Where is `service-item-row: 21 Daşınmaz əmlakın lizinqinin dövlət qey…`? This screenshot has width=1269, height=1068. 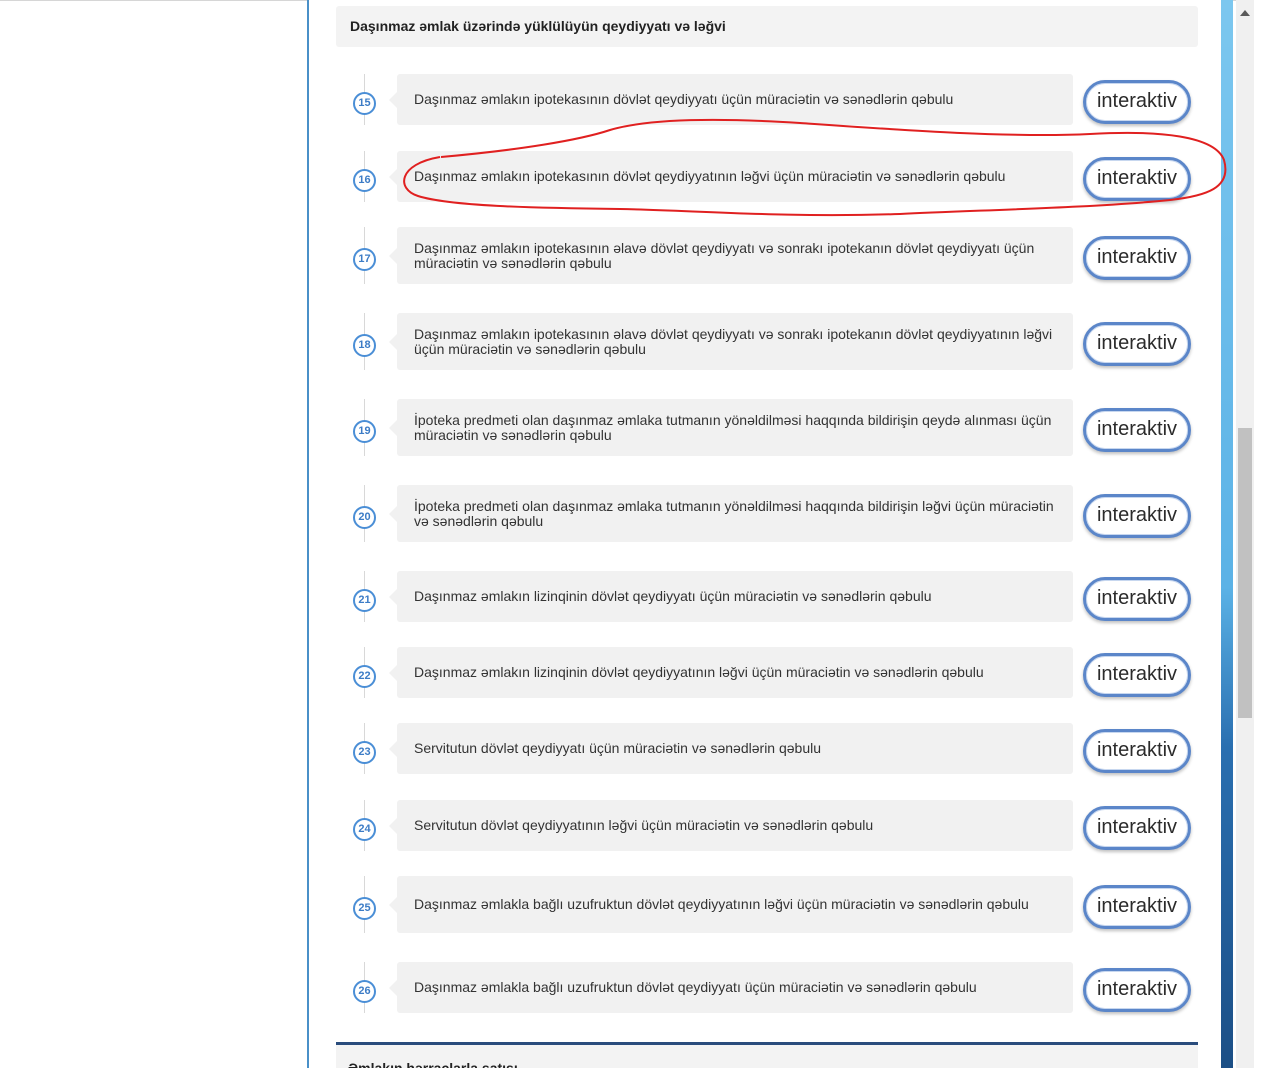
service-item-row: 21 Daşınmaz əmlakın lizinqinin dövlət qey… is located at coordinates (767, 596).